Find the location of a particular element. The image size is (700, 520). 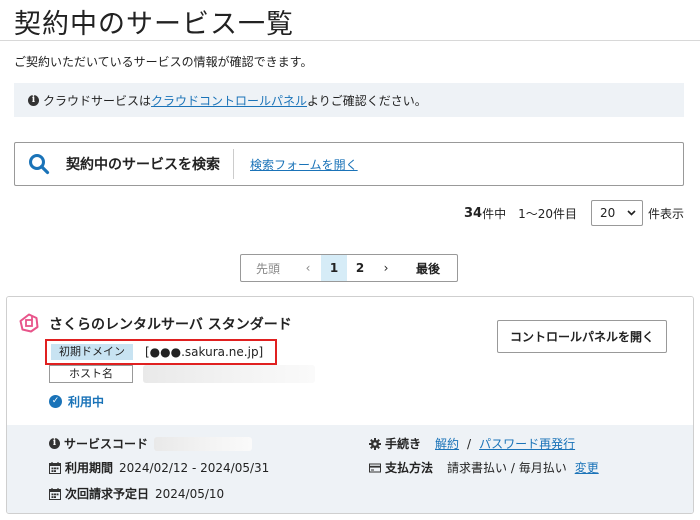

status-label: 利用中 is located at coordinates (86, 402).